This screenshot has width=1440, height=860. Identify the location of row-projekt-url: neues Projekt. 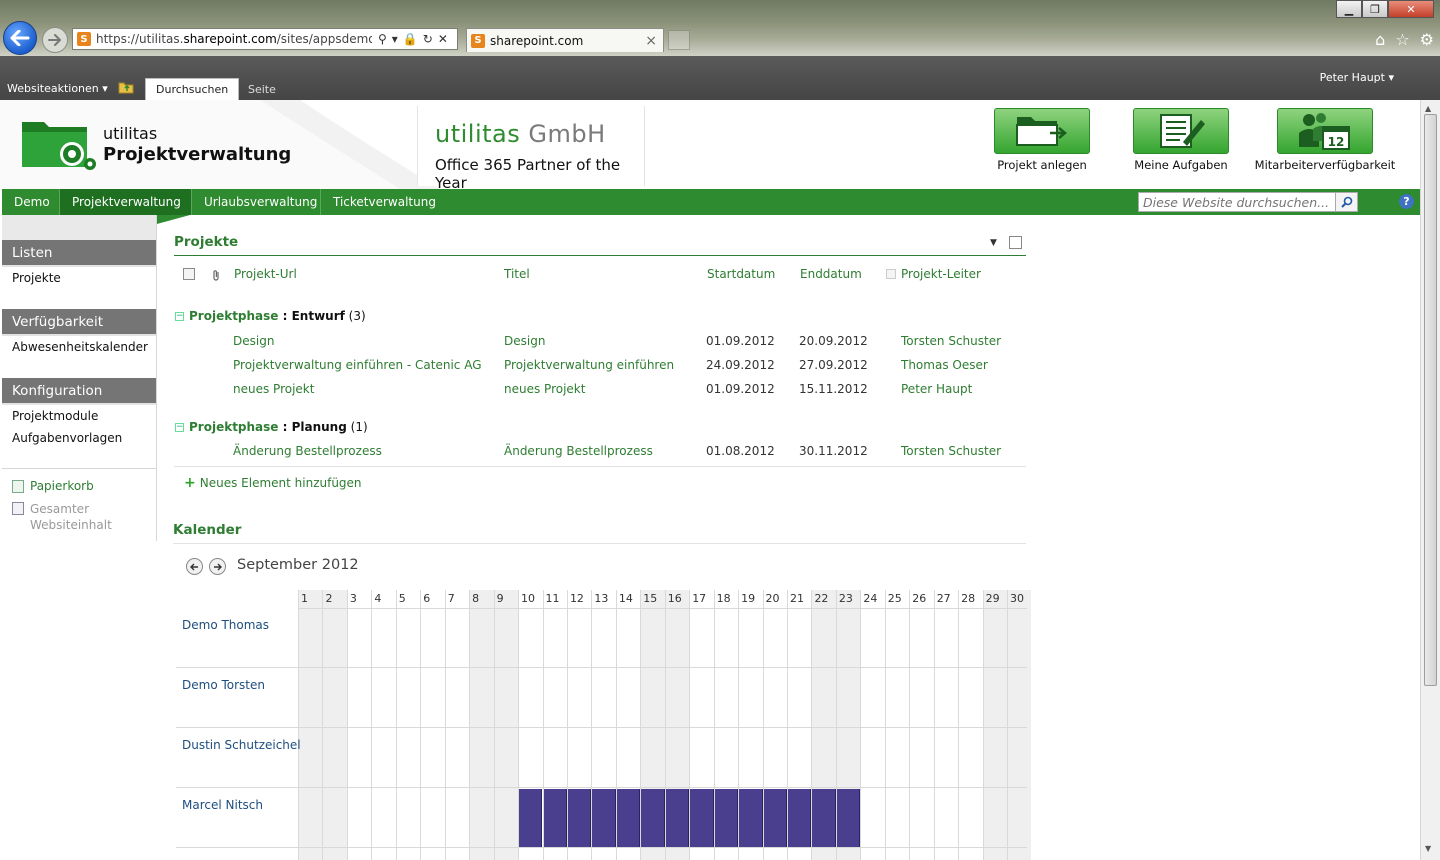
(273, 389).